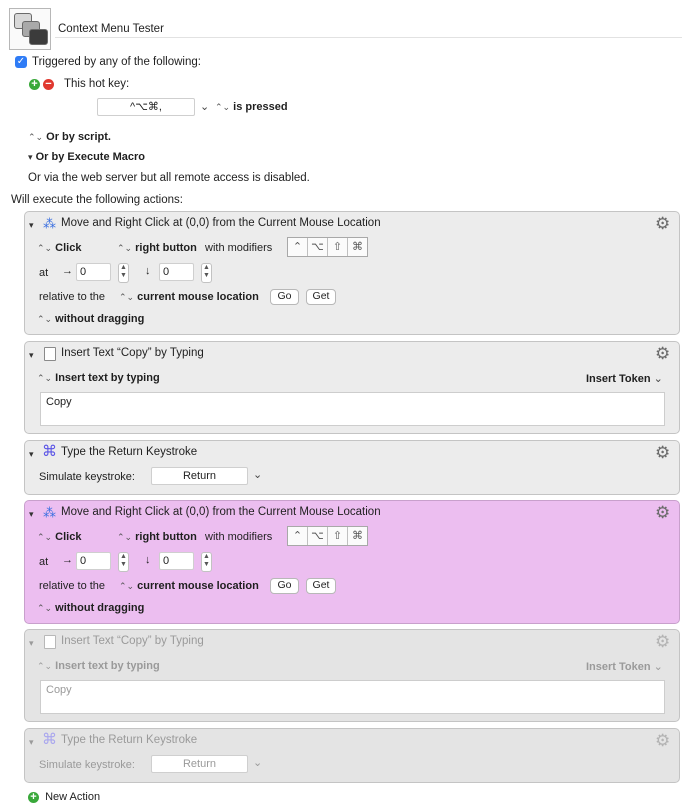  I want to click on command-key-icon: ⌘, so click(49, 739).